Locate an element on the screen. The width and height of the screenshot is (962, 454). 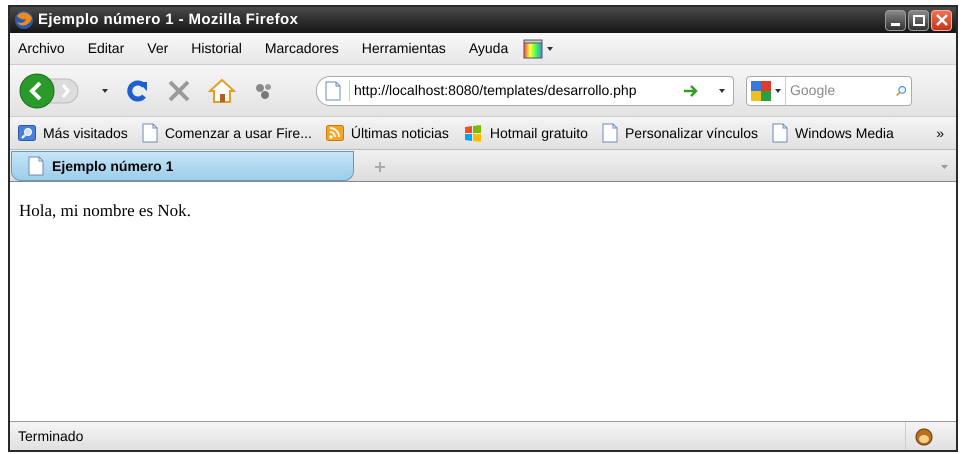
search-engine-icon is located at coordinates (761, 90).